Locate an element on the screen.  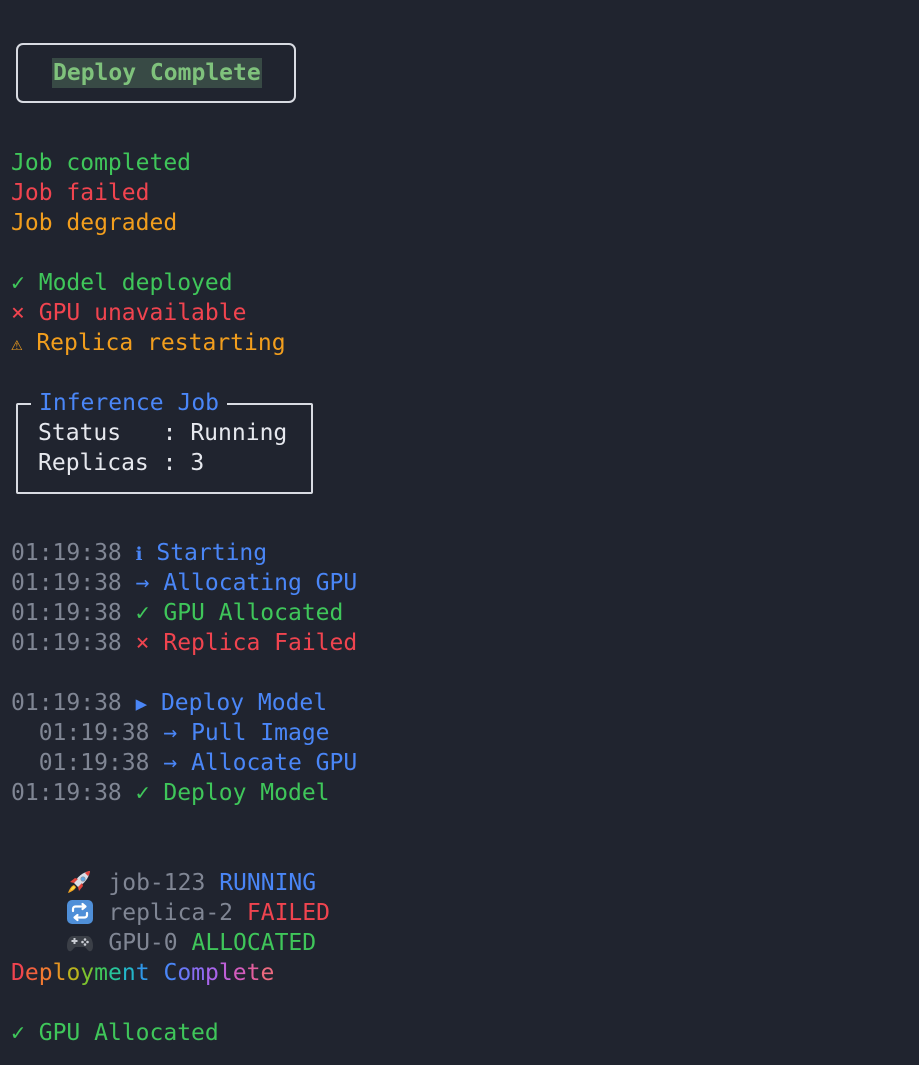
step-line: 01:19:38 → Pull Image is located at coordinates (170, 733).